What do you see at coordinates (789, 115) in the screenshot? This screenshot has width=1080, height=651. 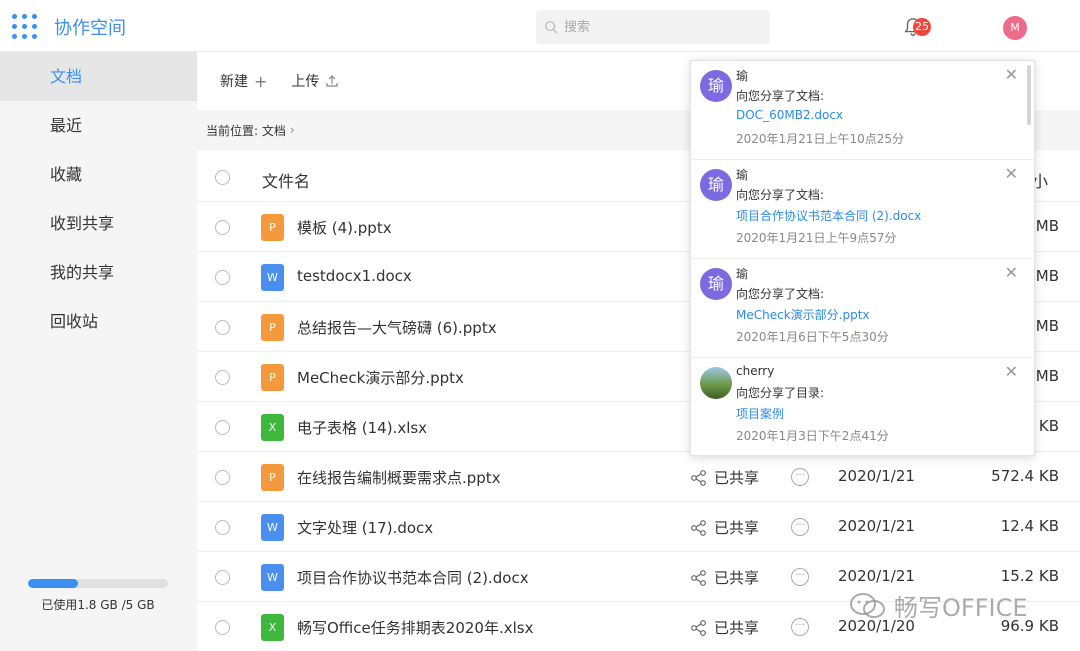 I see `notification-link: DOC_60MB2.docx` at bounding box center [789, 115].